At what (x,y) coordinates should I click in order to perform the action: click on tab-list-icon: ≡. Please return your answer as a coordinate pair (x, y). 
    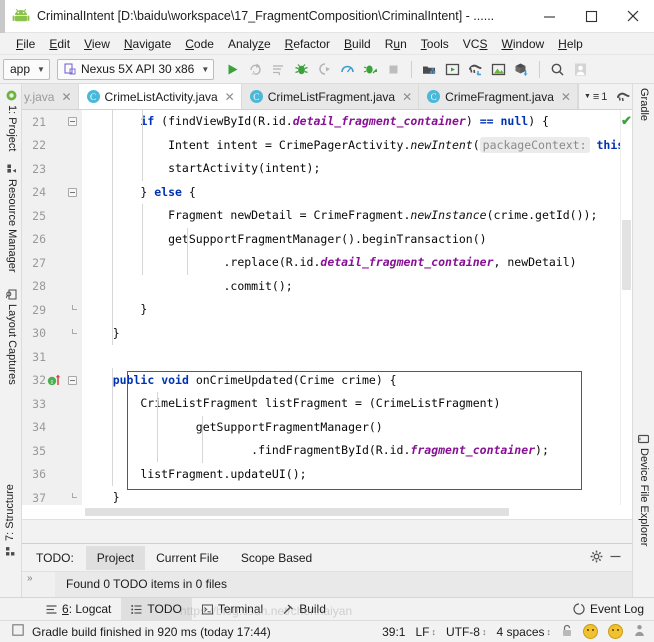
    Looking at the image, I should click on (596, 96).